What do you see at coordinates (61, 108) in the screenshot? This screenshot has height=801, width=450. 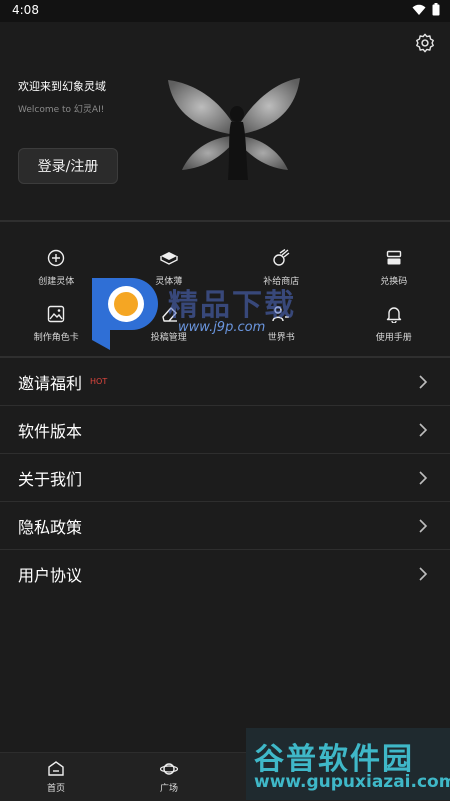 I see `welcome-subtitle: Welcome to 幻灵AI!` at bounding box center [61, 108].